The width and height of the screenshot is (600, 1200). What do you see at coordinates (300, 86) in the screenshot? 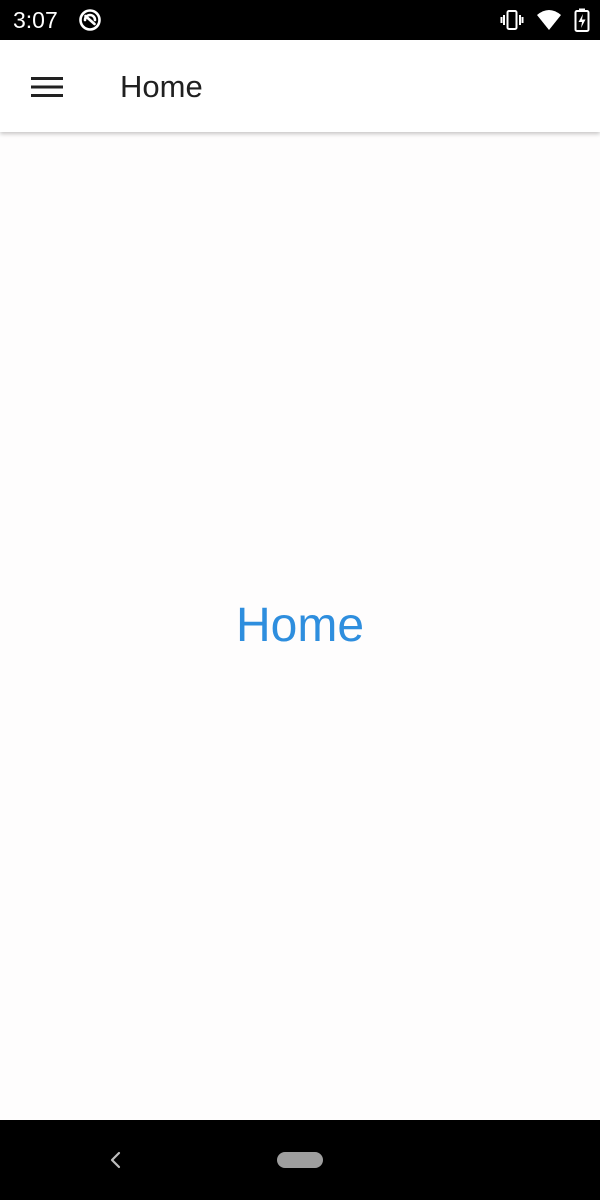
I see `app-bar: Home` at bounding box center [300, 86].